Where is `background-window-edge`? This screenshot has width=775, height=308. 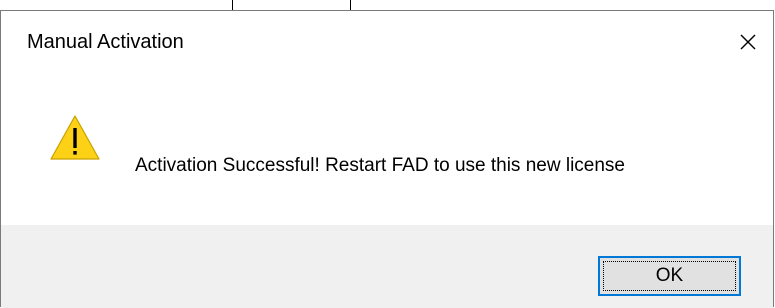
background-window-edge is located at coordinates (387, 5).